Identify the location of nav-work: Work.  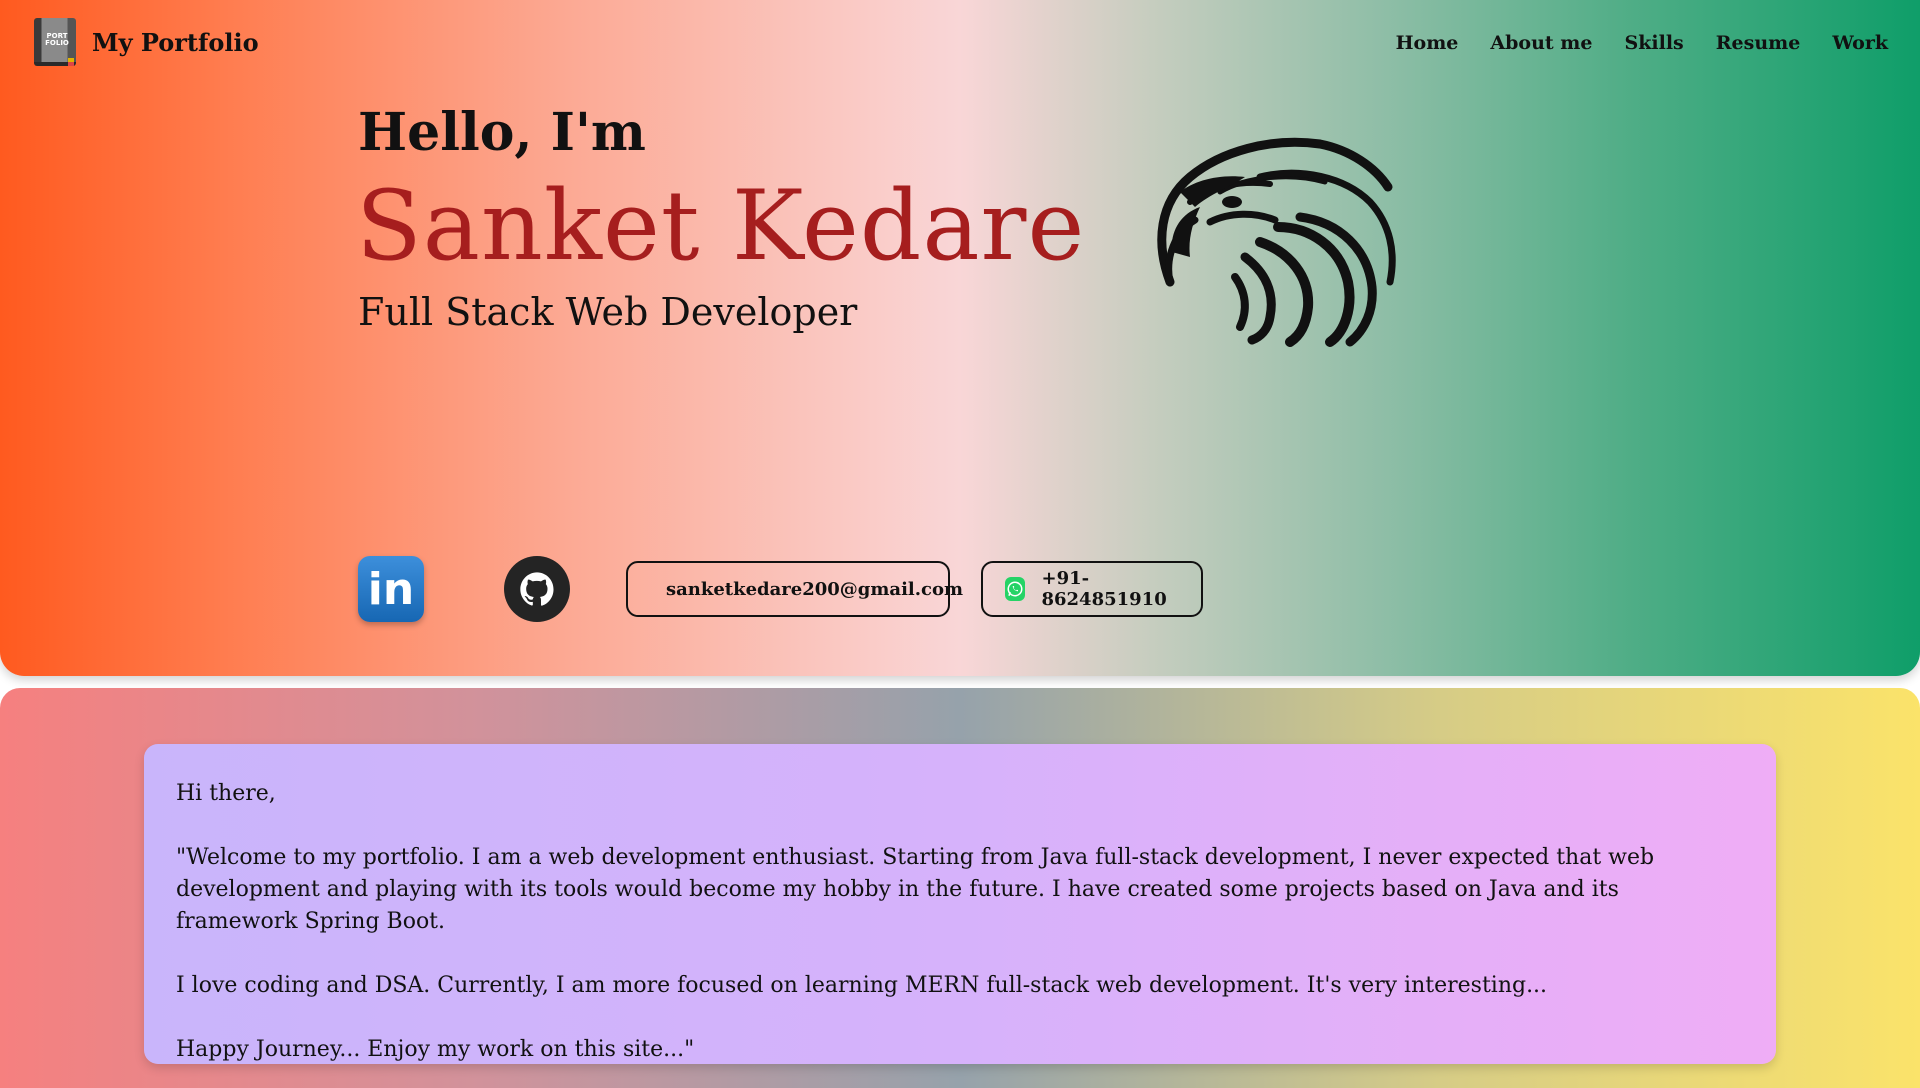
(1860, 43).